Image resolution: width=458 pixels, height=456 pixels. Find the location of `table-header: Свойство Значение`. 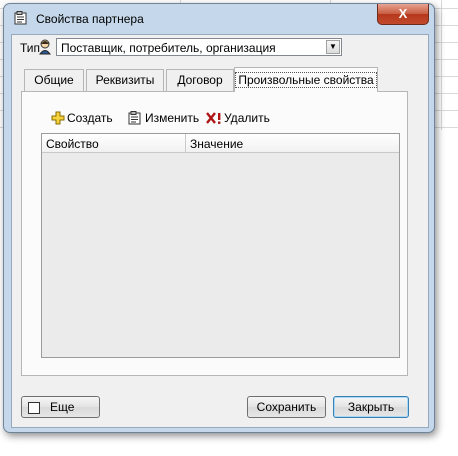

table-header: Свойство Значение is located at coordinates (220, 143).